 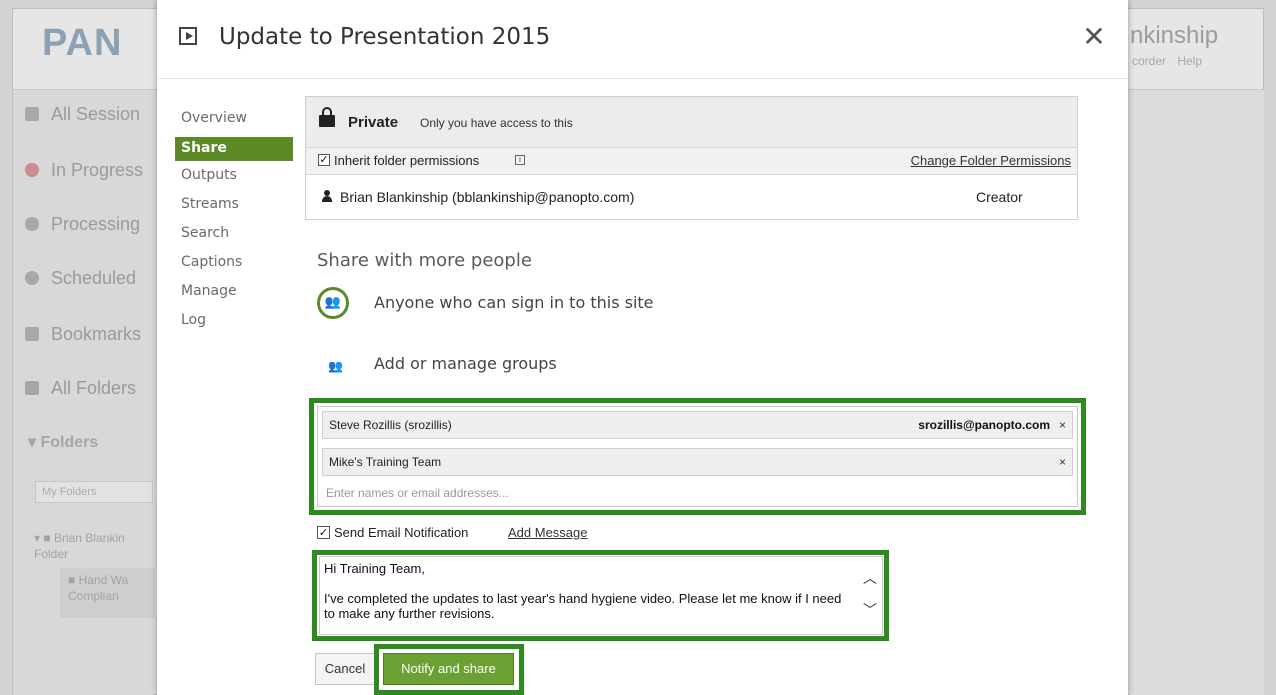 What do you see at coordinates (1149, 61) in the screenshot?
I see `recorder-link: corder` at bounding box center [1149, 61].